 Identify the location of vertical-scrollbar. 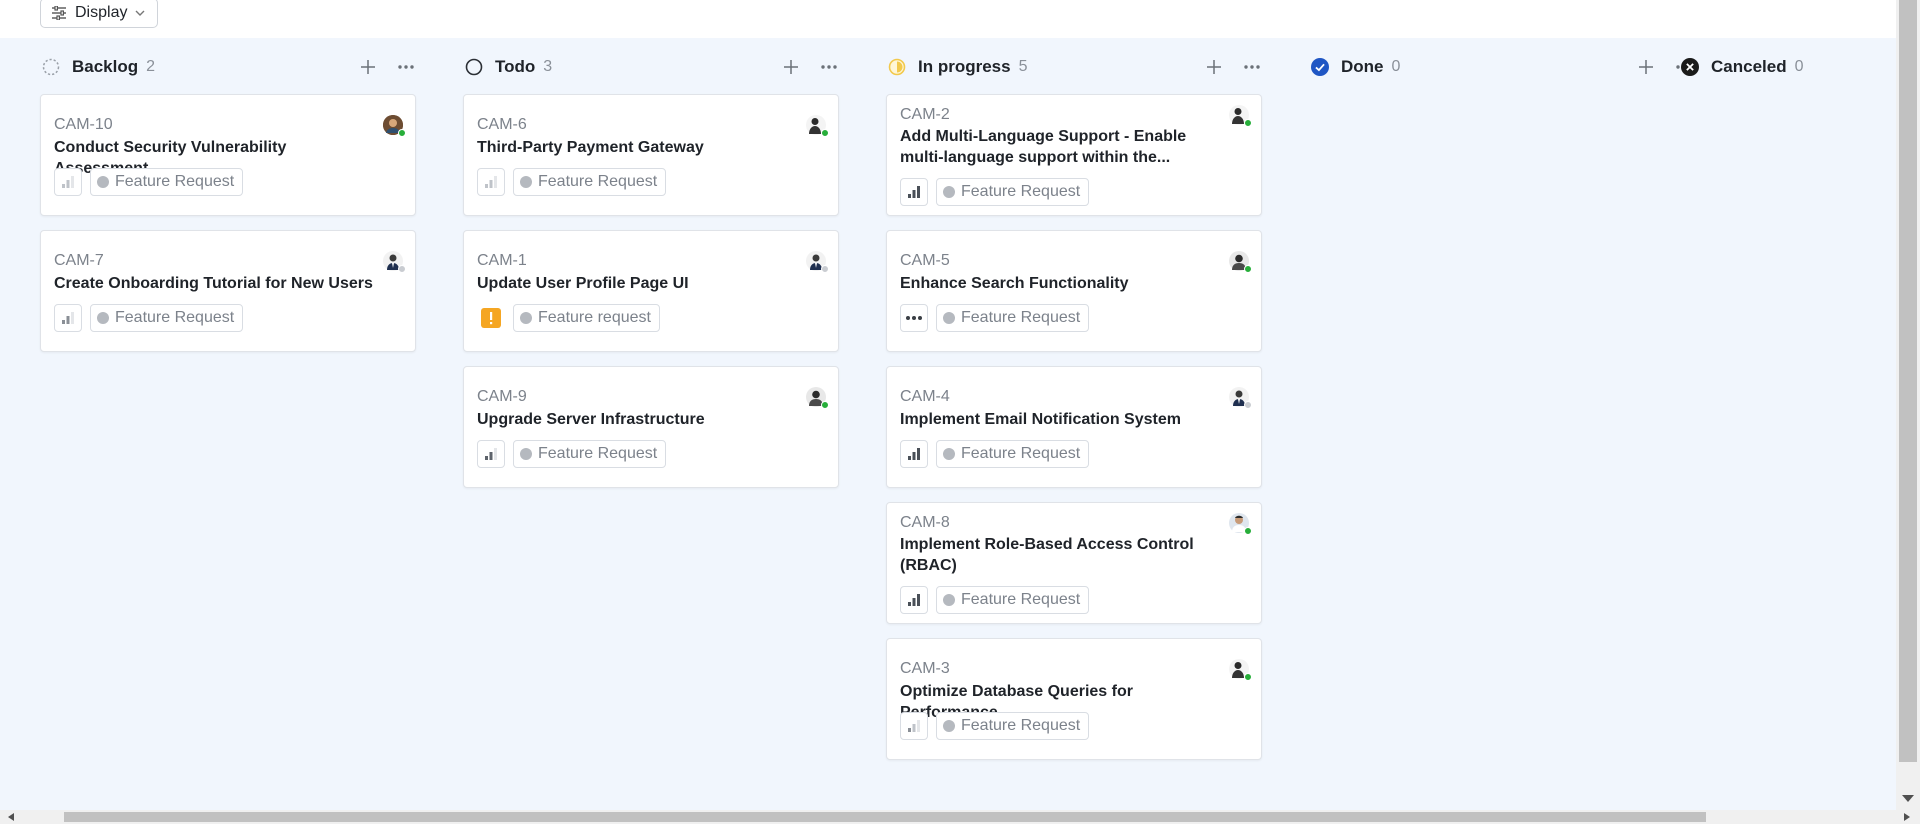
(1908, 405).